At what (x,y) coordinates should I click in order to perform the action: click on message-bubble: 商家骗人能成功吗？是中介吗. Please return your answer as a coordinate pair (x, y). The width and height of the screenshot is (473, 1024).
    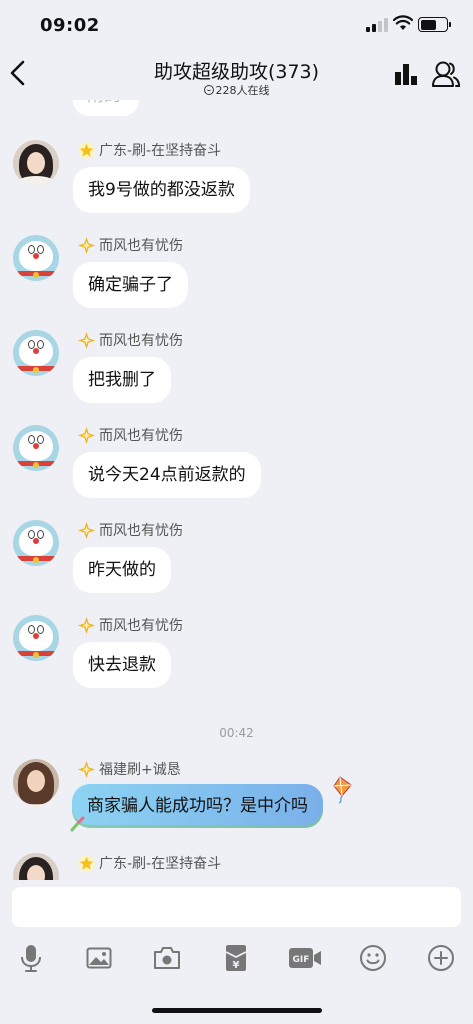
    Looking at the image, I should click on (197, 806).